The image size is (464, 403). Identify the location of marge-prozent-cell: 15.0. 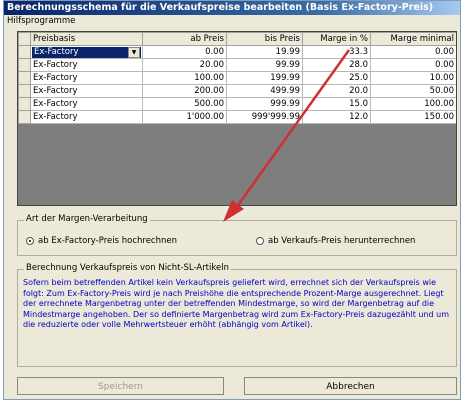
(336, 104).